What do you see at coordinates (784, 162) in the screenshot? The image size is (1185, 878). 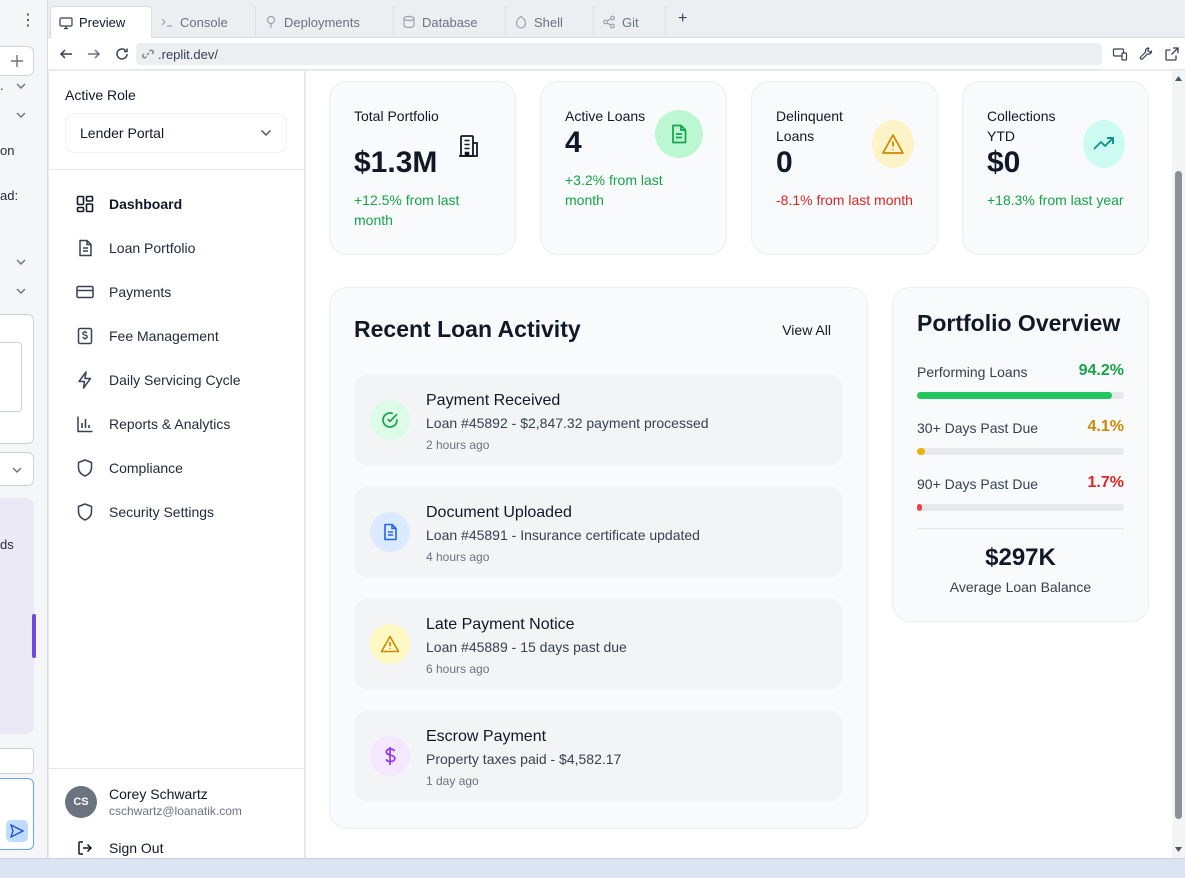 I see `stat-value: 0` at bounding box center [784, 162].